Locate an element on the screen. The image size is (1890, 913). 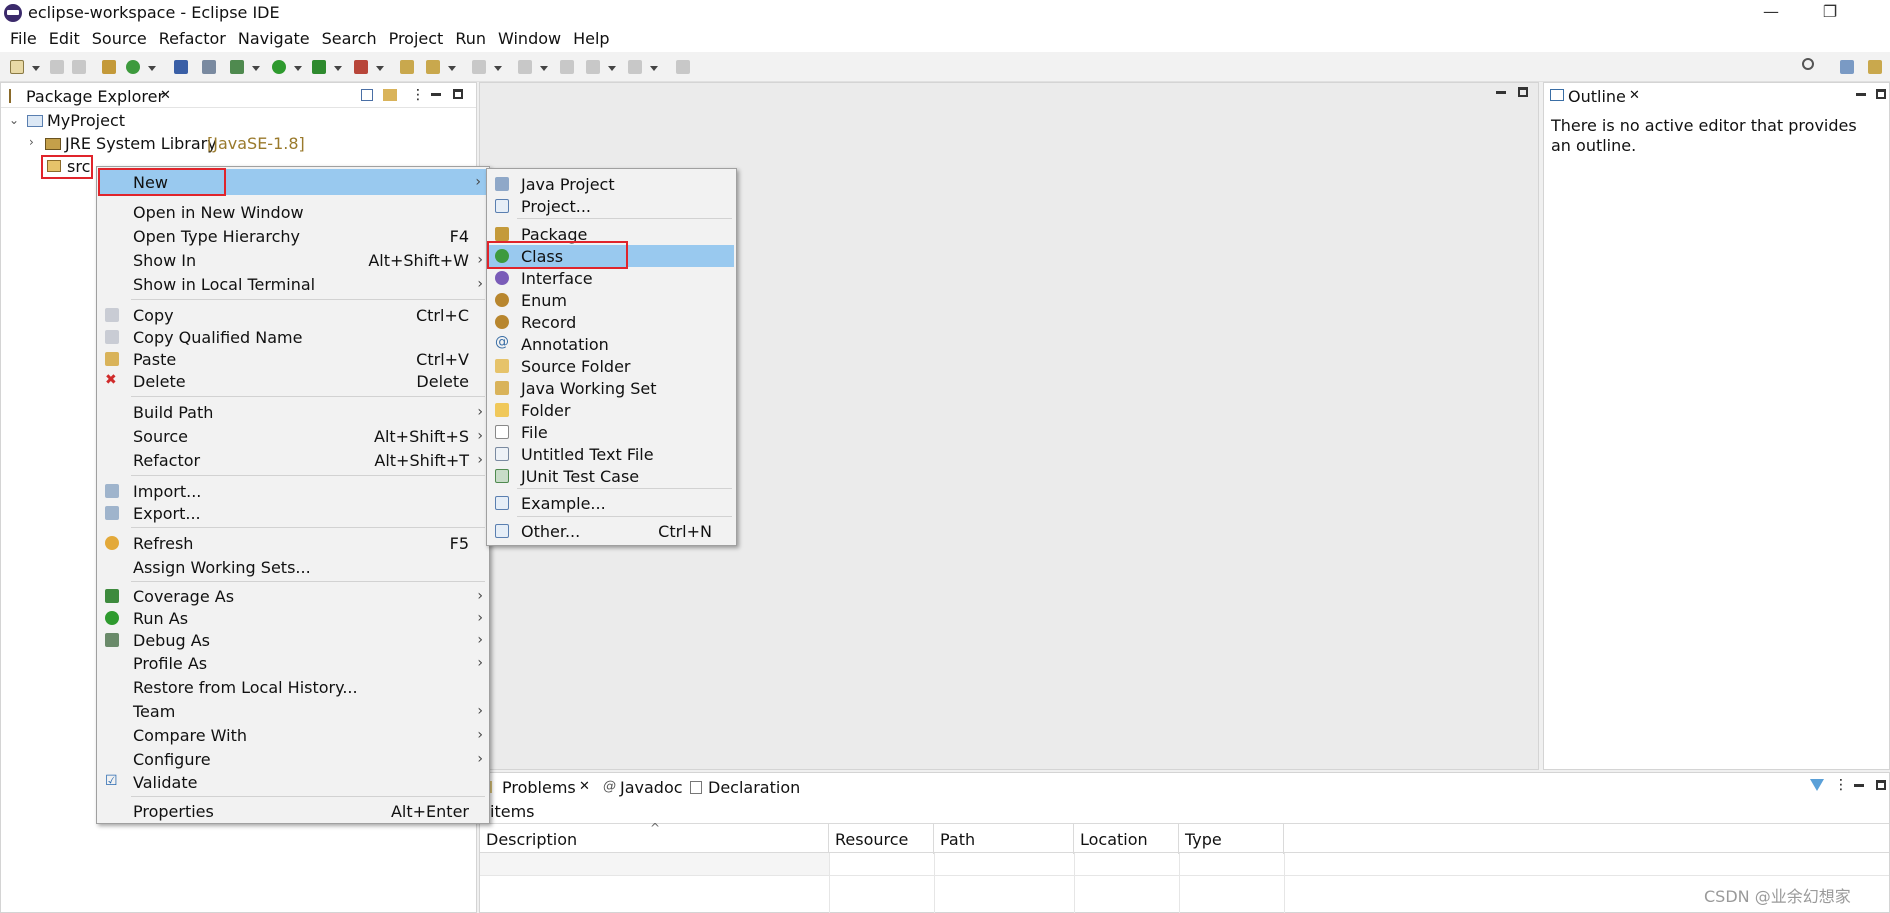
link-with-editor-icon is located at coordinates (390, 95).